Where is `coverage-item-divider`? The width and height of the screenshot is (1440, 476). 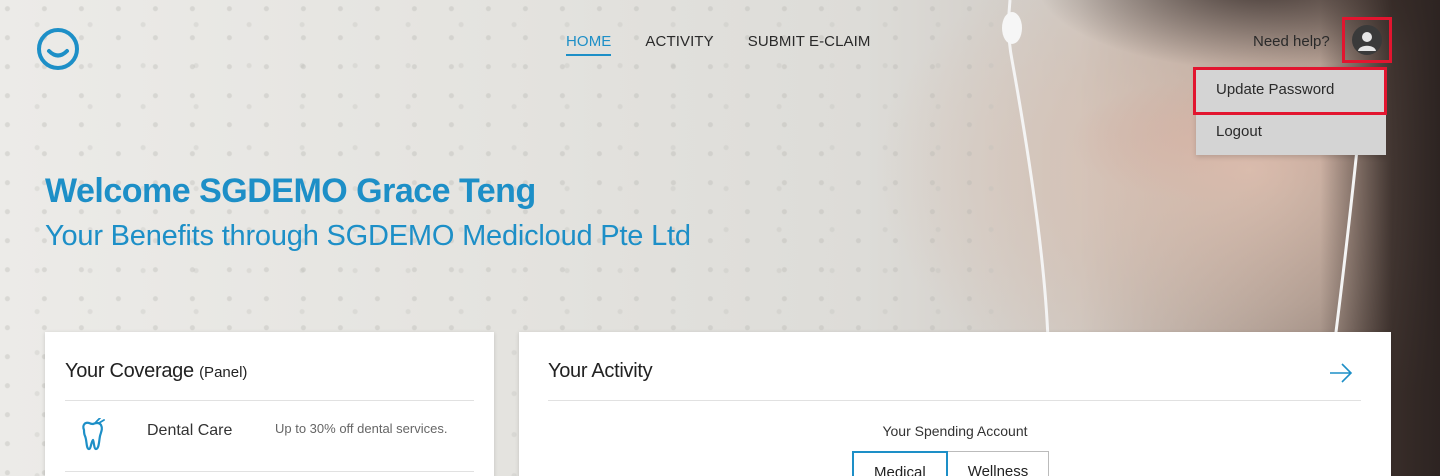 coverage-item-divider is located at coordinates (269, 471).